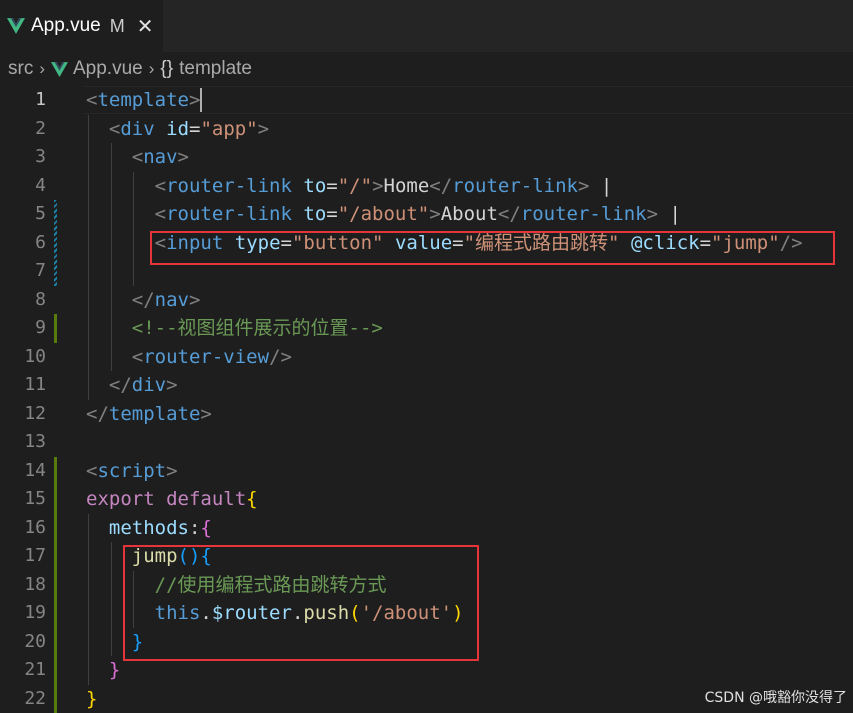 The height and width of the screenshot is (713, 853). What do you see at coordinates (20, 69) in the screenshot?
I see `breadcrumb-src: src` at bounding box center [20, 69].